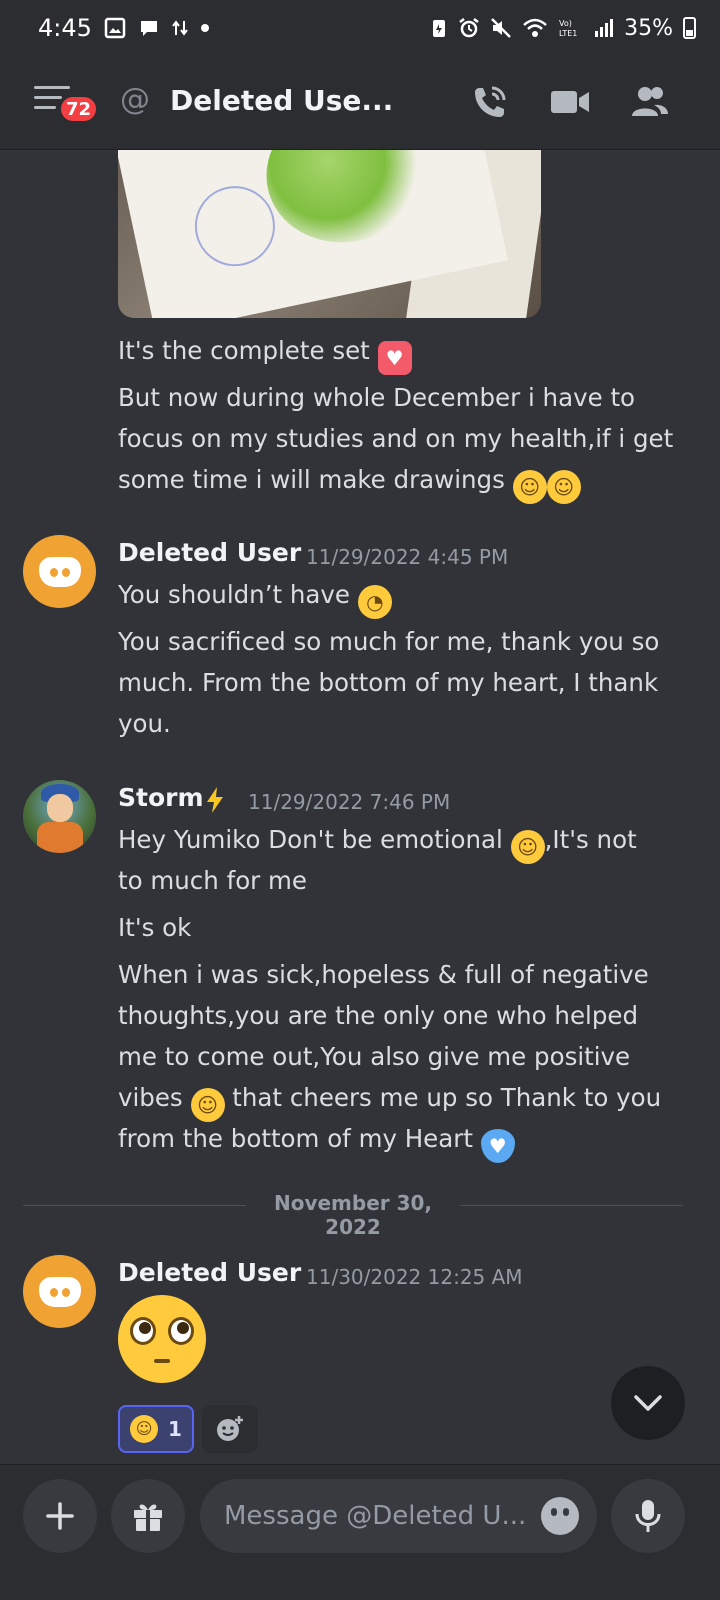 The width and height of the screenshot is (720, 1600). I want to click on blue-heart-emoji-icon: ♥, so click(497, 1146).